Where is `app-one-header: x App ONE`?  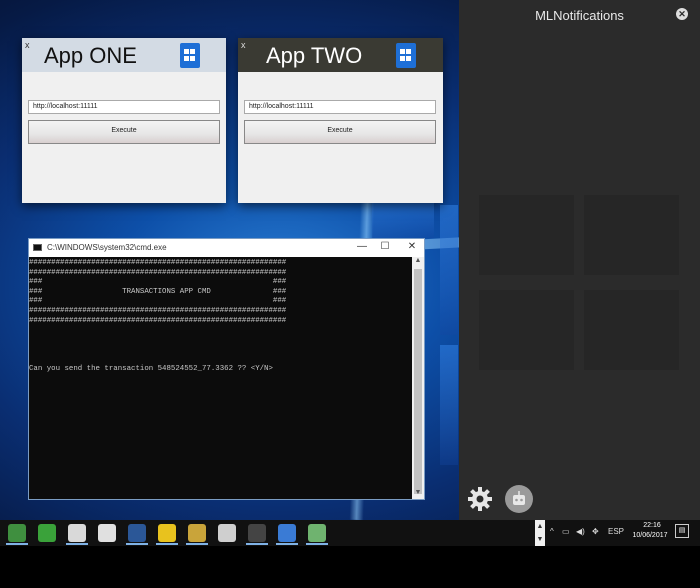 app-one-header: x App ONE is located at coordinates (124, 55).